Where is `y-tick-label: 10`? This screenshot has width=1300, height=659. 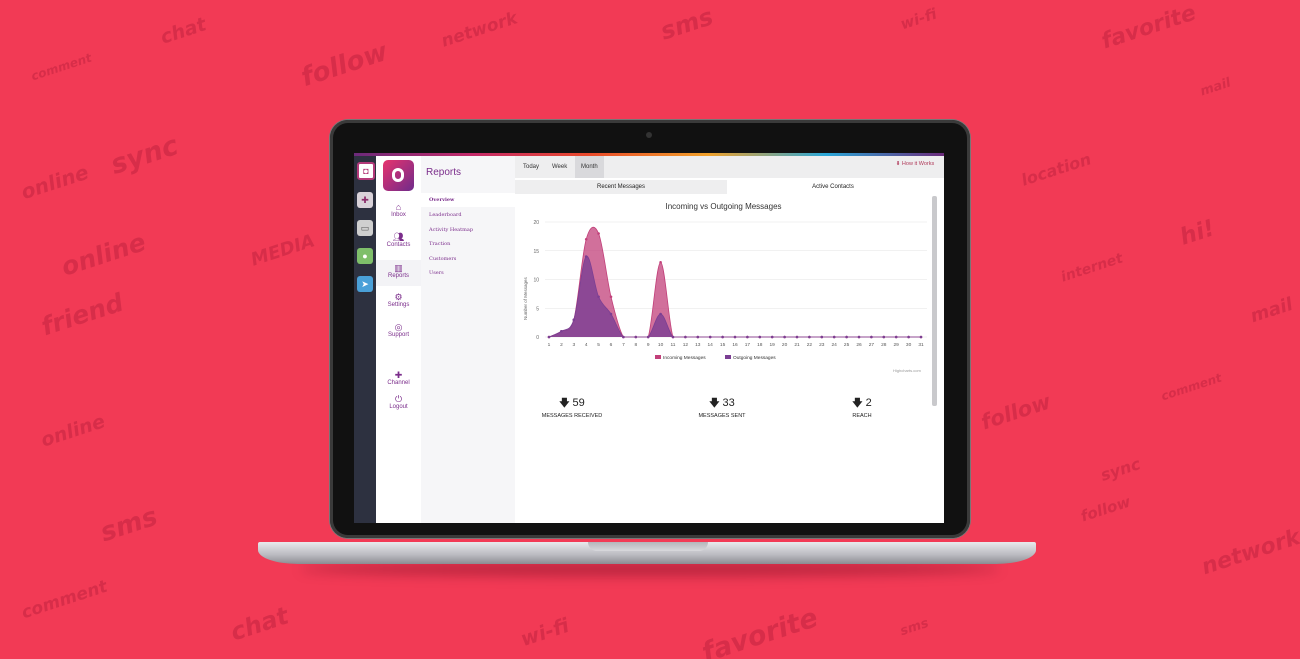 y-tick-label: 10 is located at coordinates (536, 281).